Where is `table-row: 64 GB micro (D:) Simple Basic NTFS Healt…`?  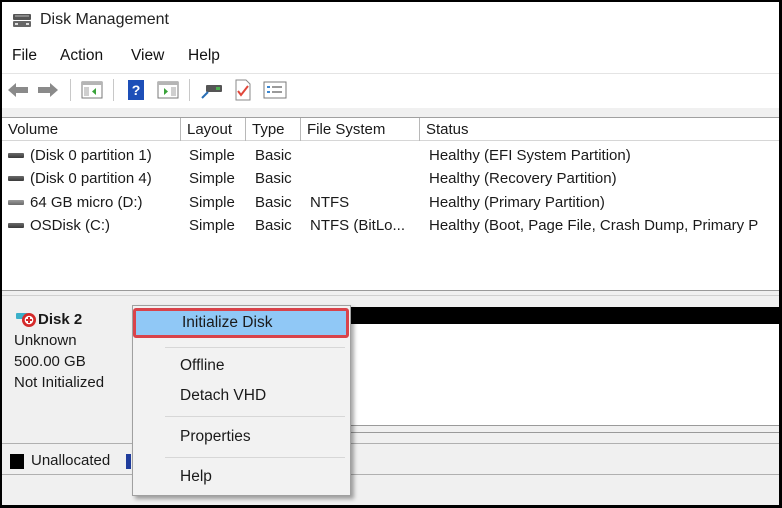 table-row: 64 GB micro (D:) Simple Basic NTFS Healt… is located at coordinates (390, 202).